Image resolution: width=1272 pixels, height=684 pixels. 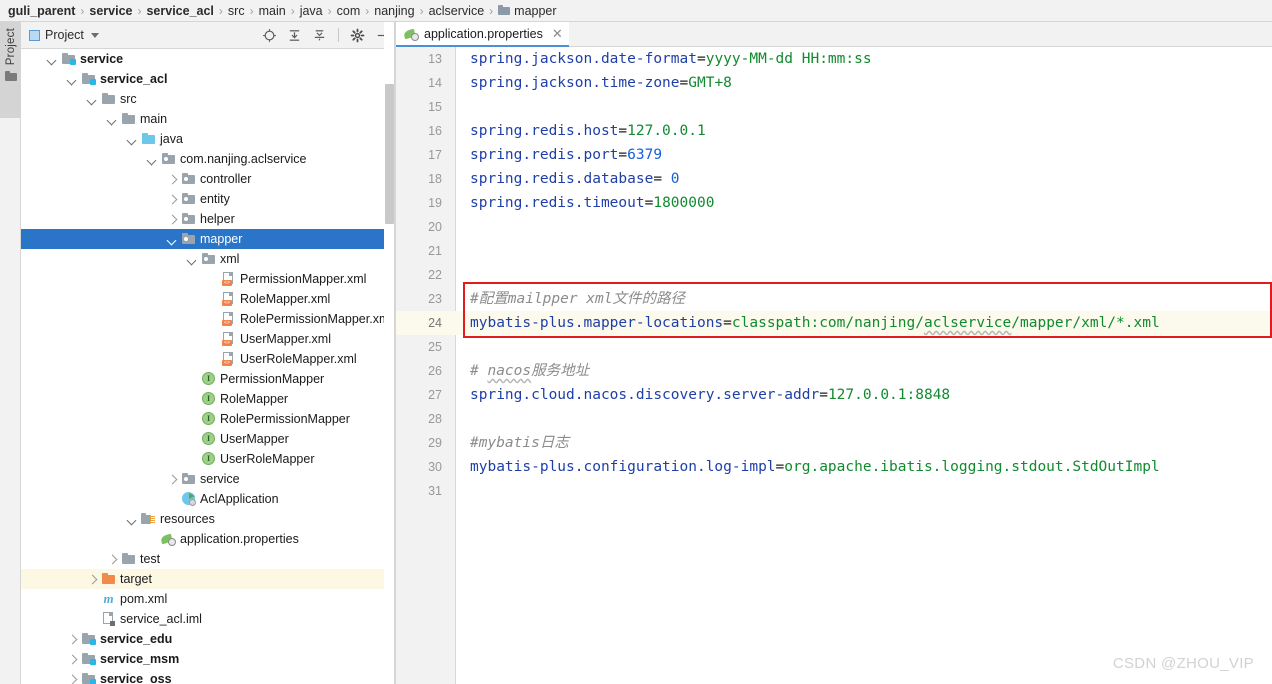 What do you see at coordinates (834, 371) in the screenshot?
I see `code-line-26: 26 # nacos服务地址` at bounding box center [834, 371].